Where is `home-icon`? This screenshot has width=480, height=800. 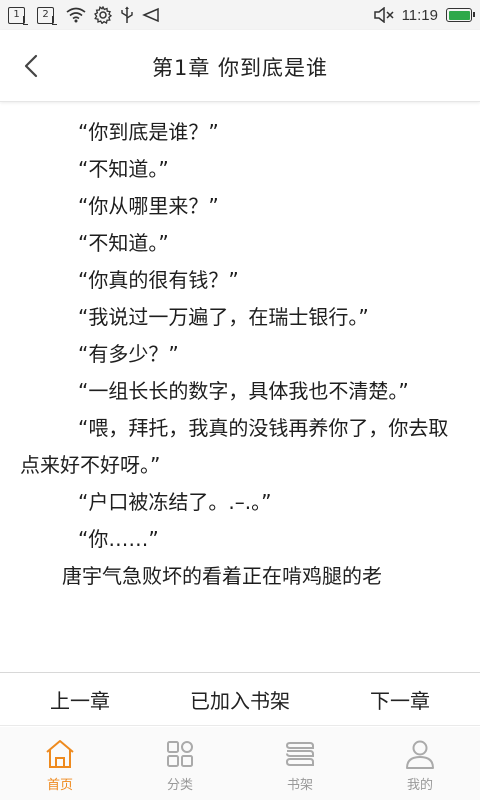
home-icon is located at coordinates (60, 754).